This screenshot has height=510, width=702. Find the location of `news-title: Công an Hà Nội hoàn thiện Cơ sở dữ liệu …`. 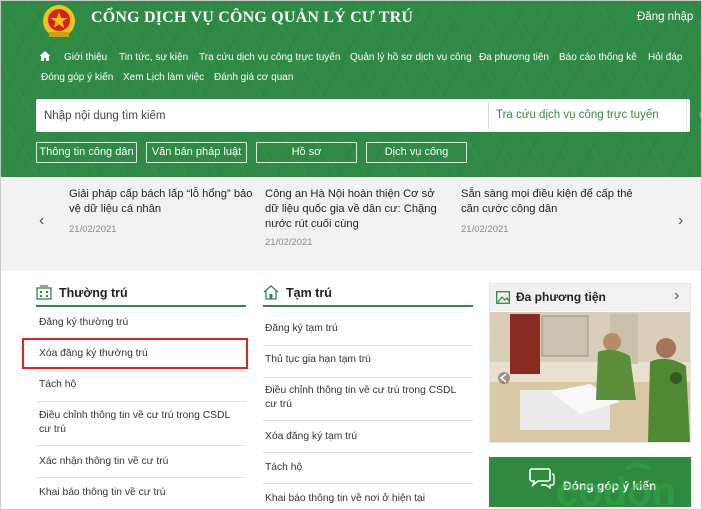

news-title: Công an Hà Nội hoàn thiện Cơ sở dữ liệu … is located at coordinates (357, 209).